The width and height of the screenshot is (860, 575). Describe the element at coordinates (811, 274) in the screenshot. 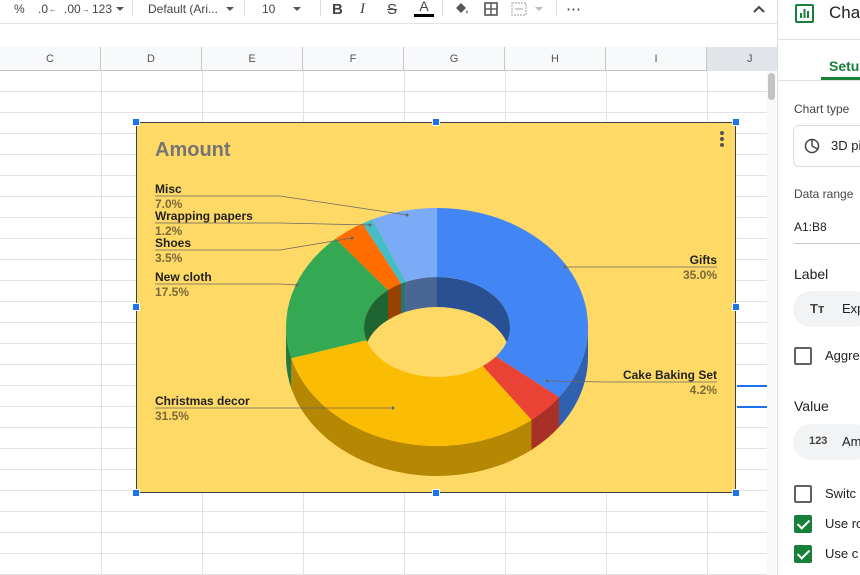

I see `label-section-title: Label` at that location.